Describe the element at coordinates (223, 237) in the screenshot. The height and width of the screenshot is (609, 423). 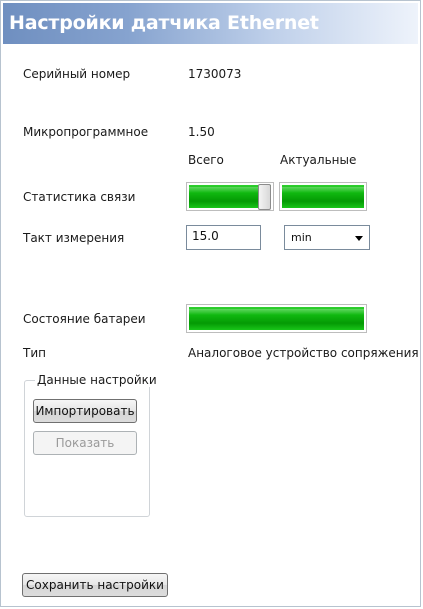
I see `measurement-interval-input: 15.0` at that location.